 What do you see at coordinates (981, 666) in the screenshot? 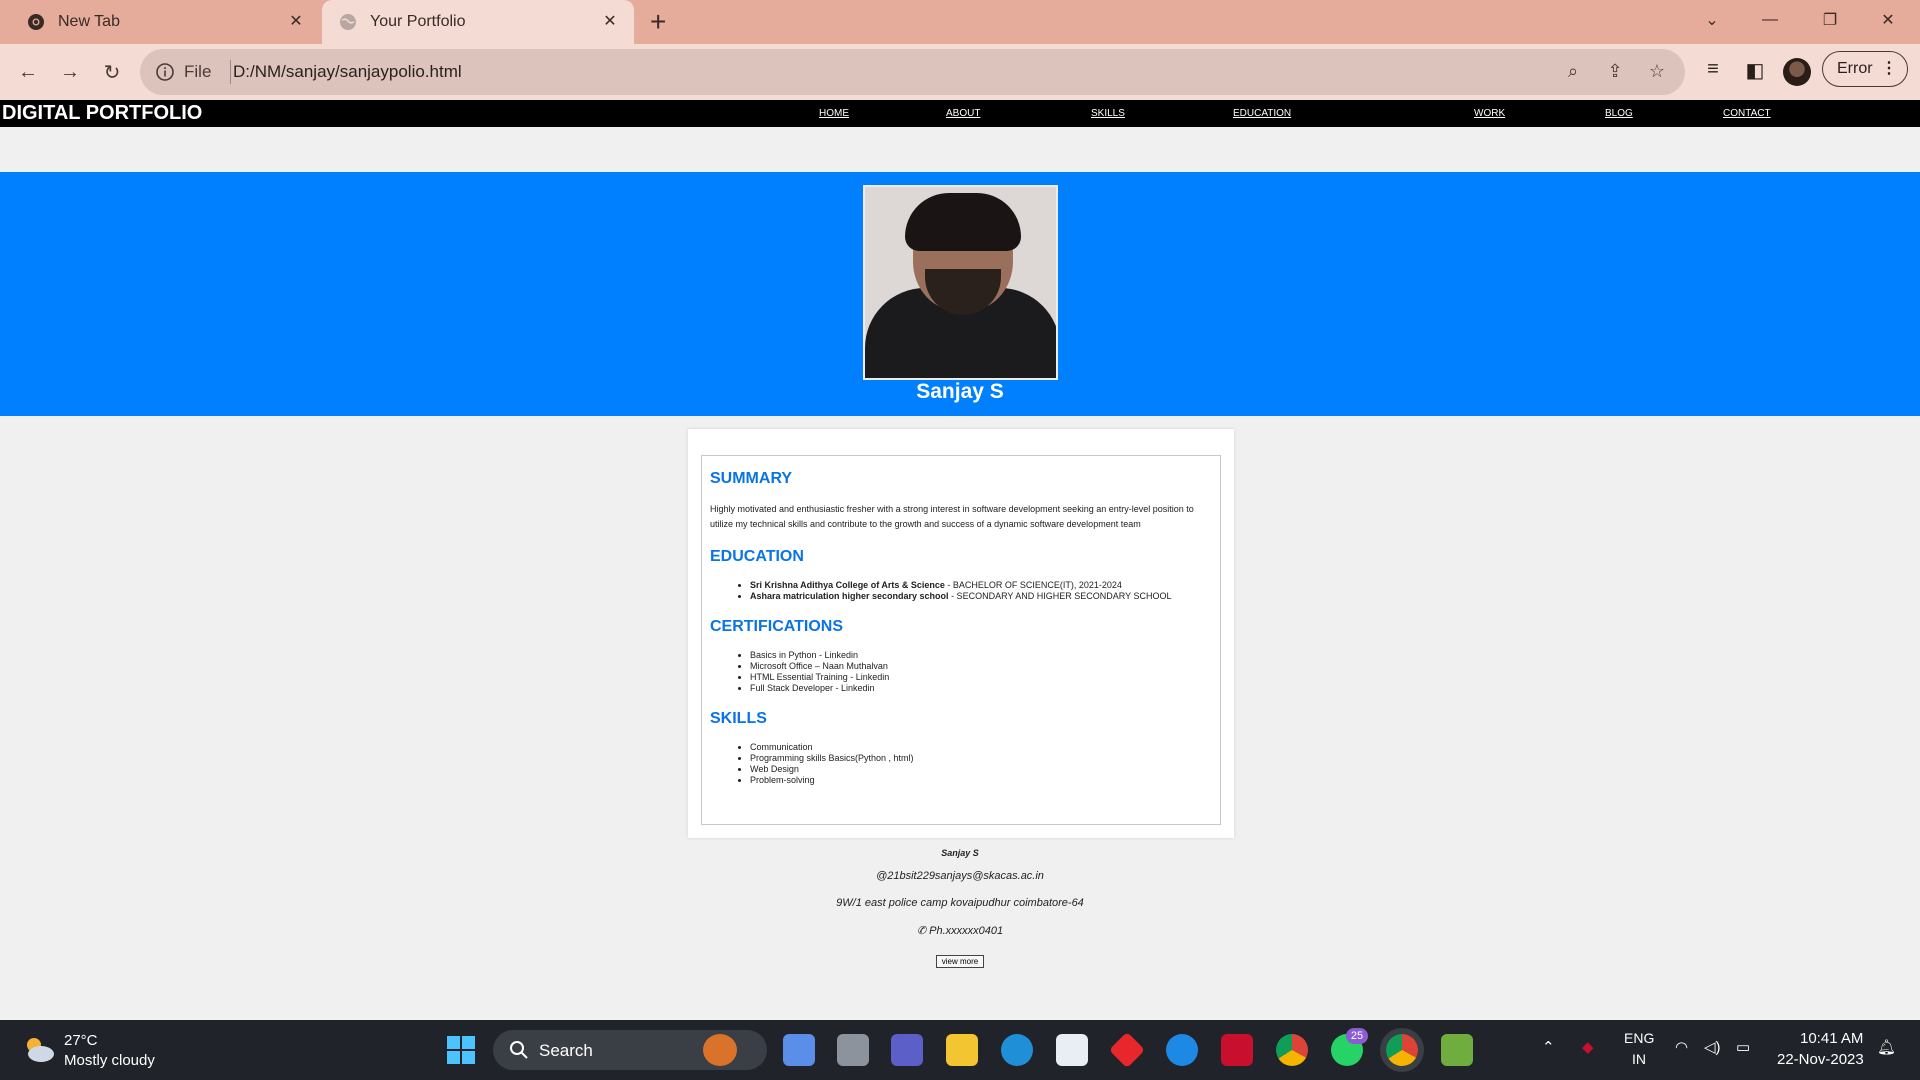
I see `list-item: Microsoft Office – Naan Muthalvan` at bounding box center [981, 666].